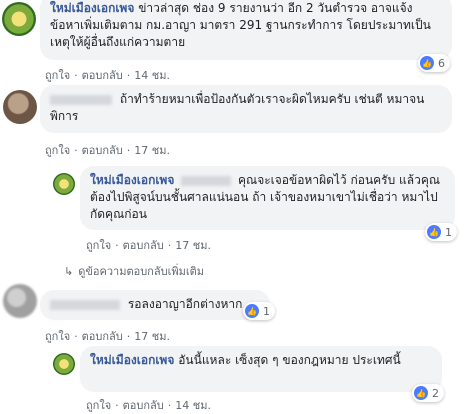 The image size is (467, 414). What do you see at coordinates (141, 271) in the screenshot?
I see `view-more-replies-label: ดูข้อความตอบกลับเพิ่มเติม` at bounding box center [141, 271].